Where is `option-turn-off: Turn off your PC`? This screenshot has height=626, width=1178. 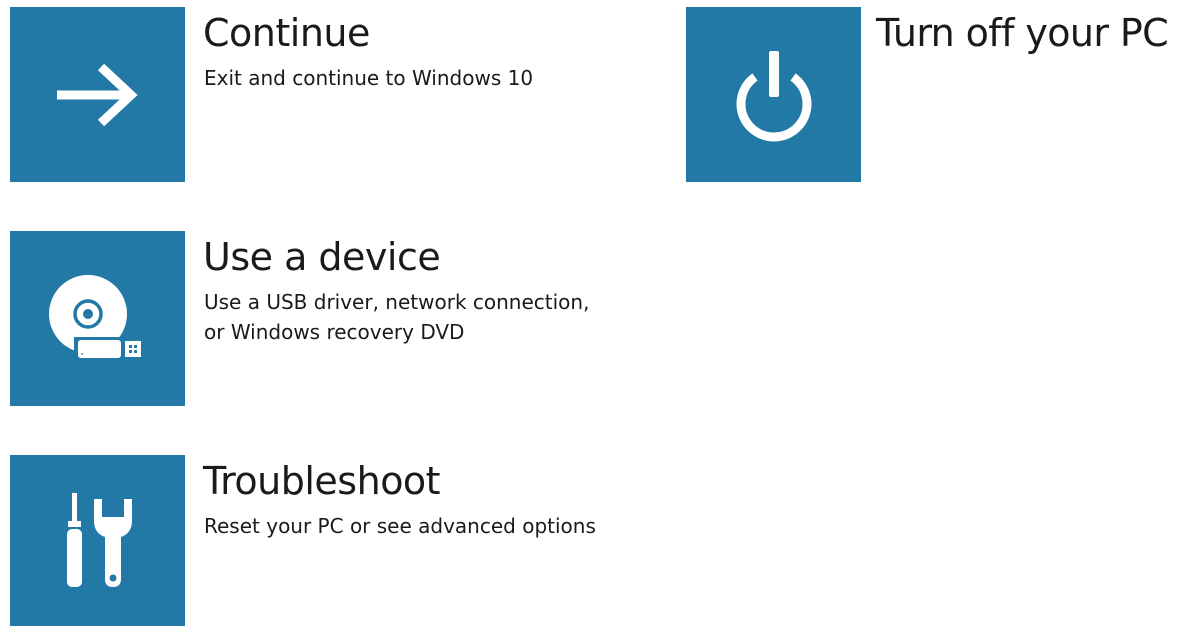 option-turn-off: Turn off your PC is located at coordinates (932, 95).